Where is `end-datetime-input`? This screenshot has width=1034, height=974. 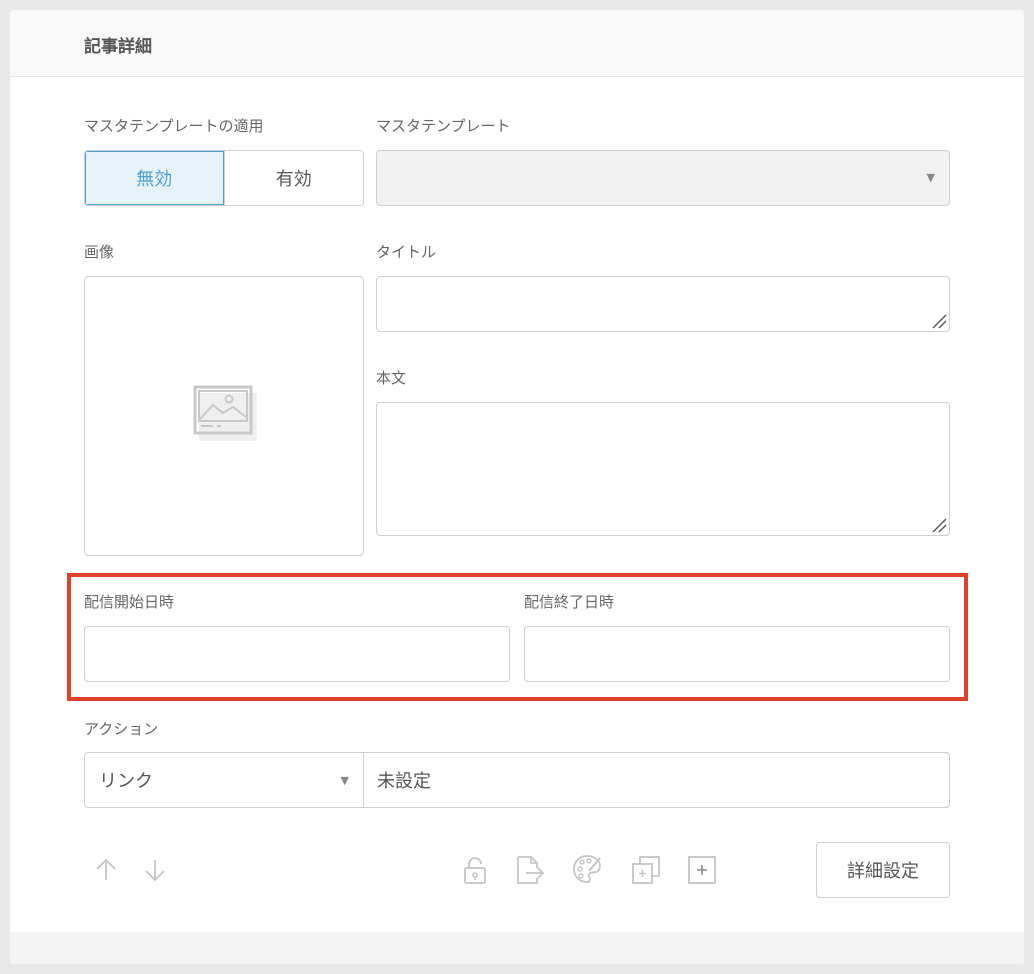 end-datetime-input is located at coordinates (737, 654).